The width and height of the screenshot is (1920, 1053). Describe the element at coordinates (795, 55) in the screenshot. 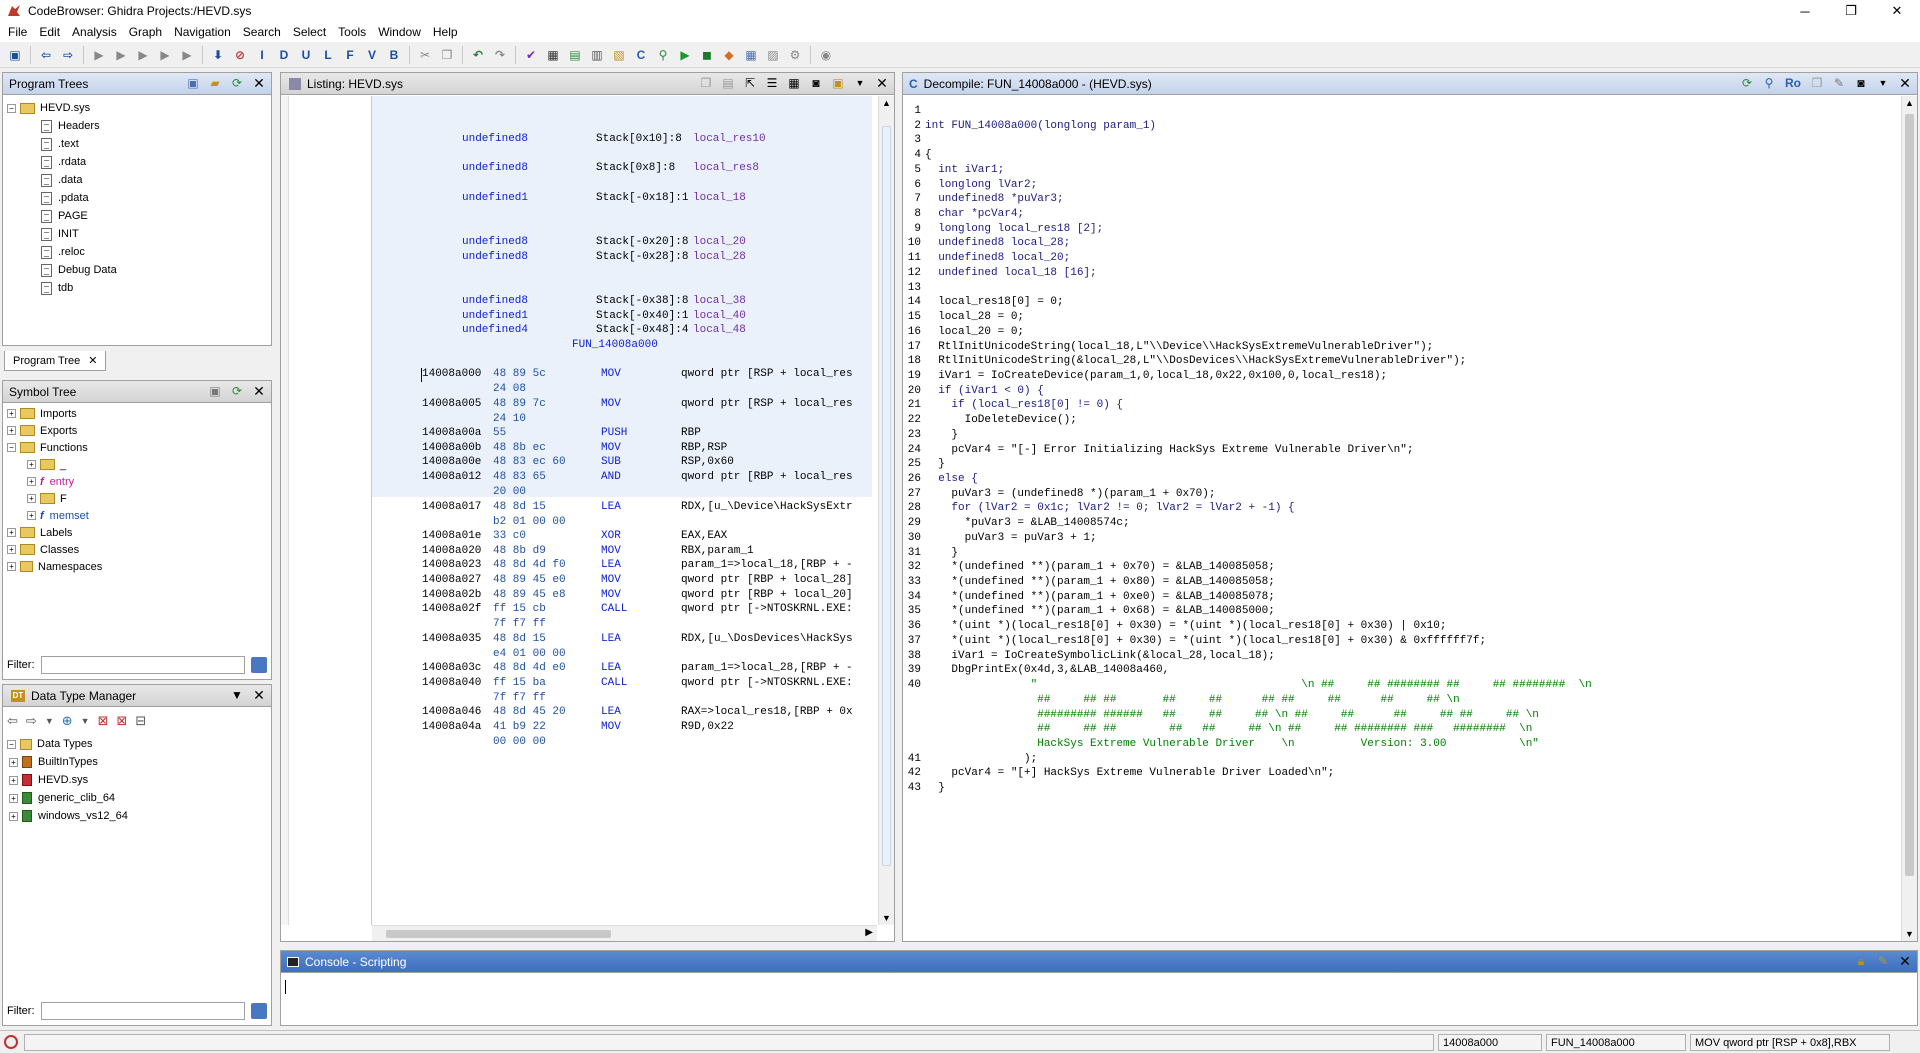

I see `debugger-icon: ⚙` at that location.